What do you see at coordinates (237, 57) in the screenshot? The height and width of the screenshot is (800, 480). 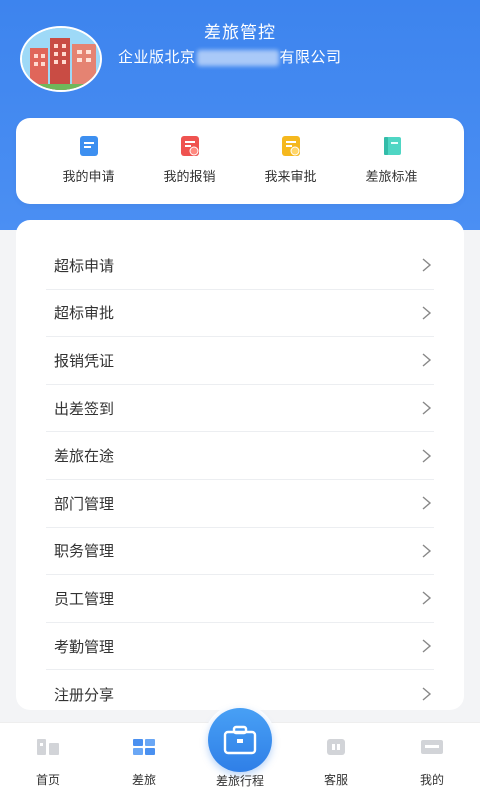 I see `redacted-text` at bounding box center [237, 57].